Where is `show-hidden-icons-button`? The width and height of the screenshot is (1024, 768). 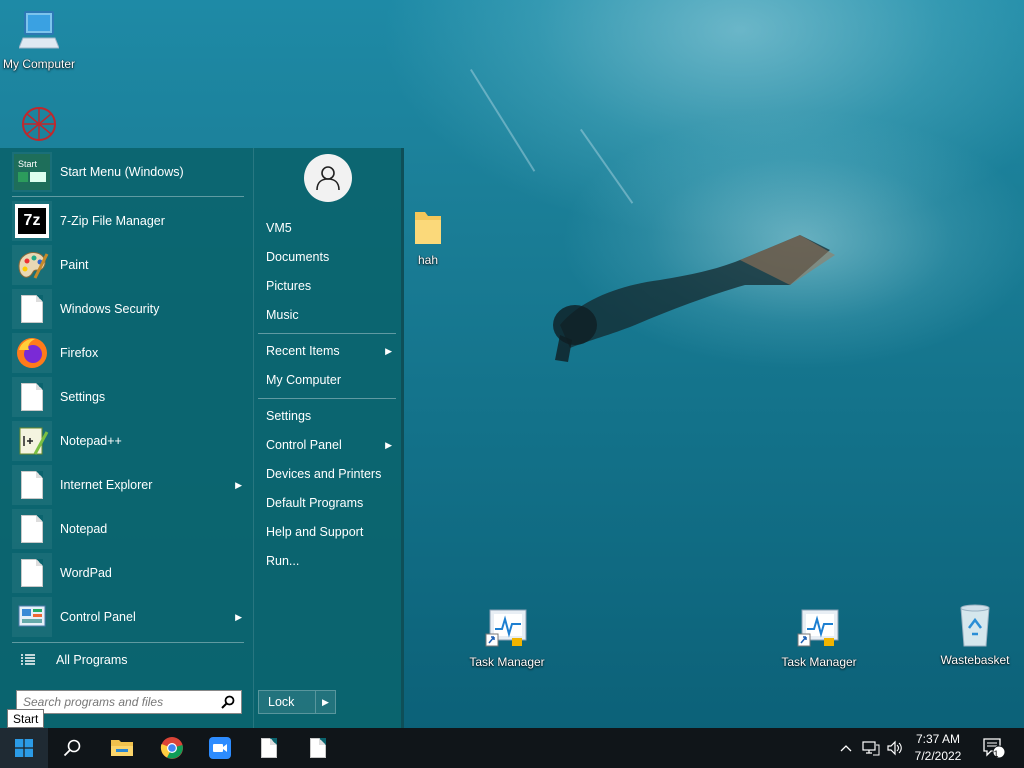
show-hidden-icons-button is located at coordinates (846, 748).